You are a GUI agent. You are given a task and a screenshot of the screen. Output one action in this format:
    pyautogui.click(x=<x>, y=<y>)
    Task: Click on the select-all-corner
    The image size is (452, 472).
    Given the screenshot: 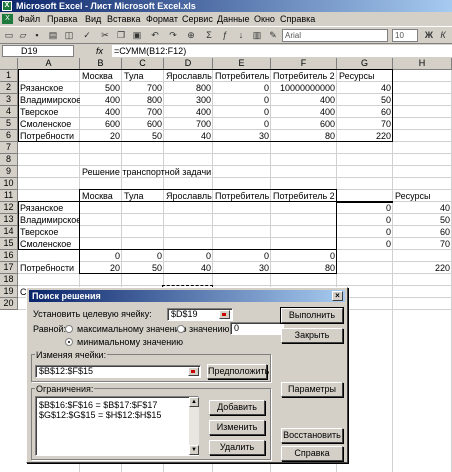 What is the action you would take?
    pyautogui.click(x=9, y=64)
    